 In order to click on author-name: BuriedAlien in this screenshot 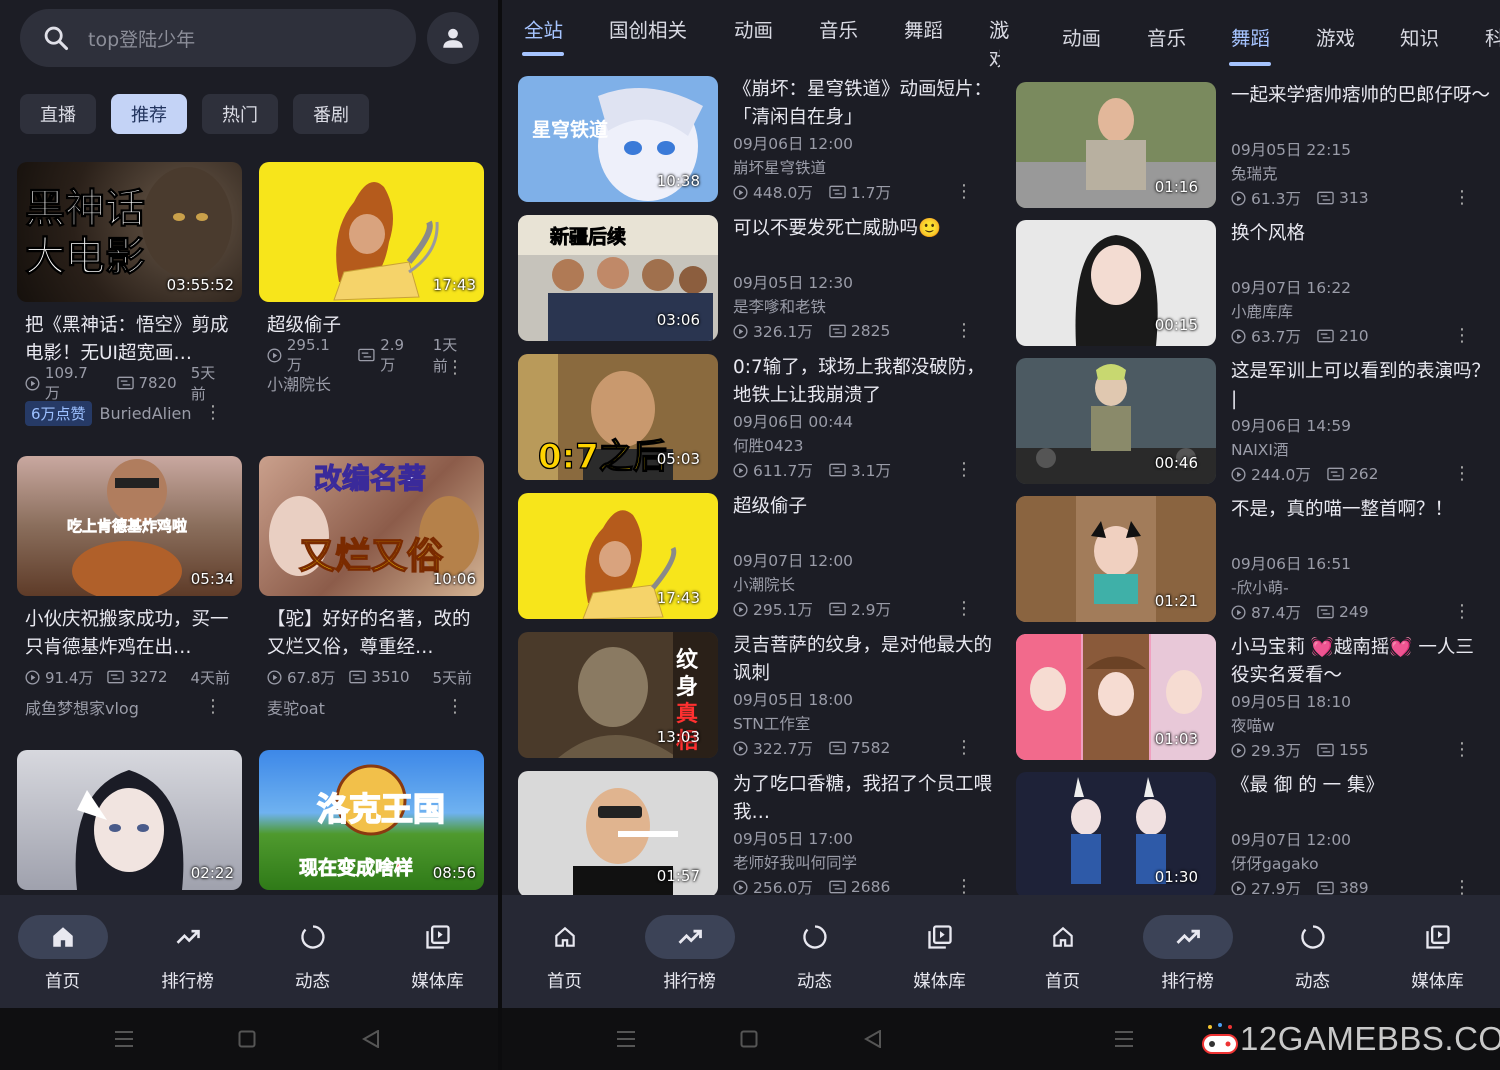, I will do `click(146, 413)`.